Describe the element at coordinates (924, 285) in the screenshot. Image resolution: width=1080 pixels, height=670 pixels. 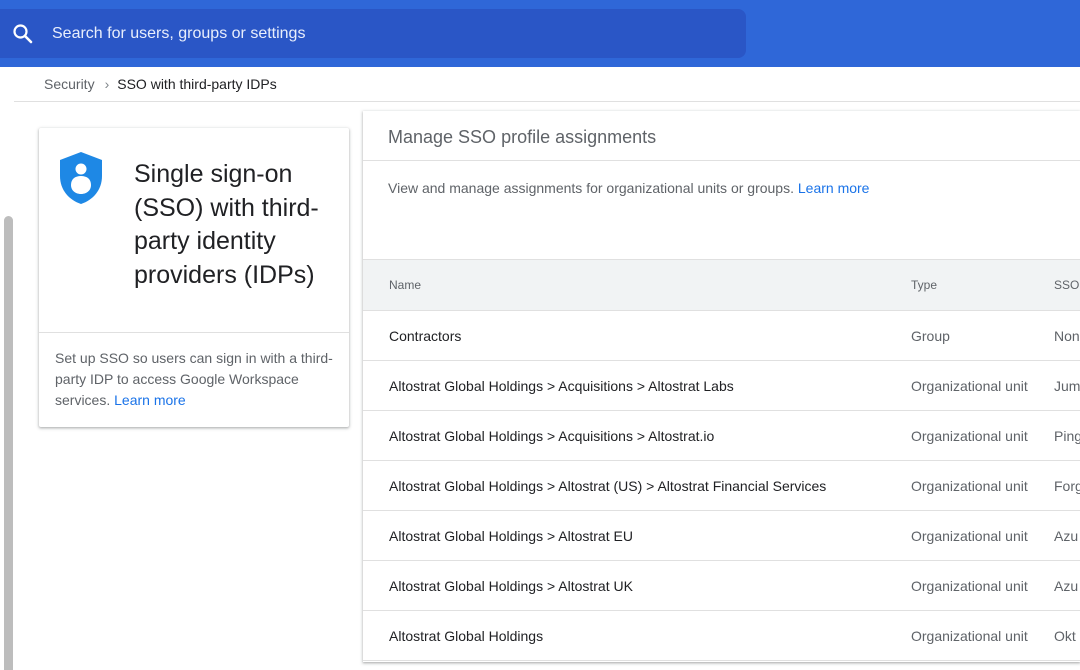
I see `column-header-type: Type` at that location.